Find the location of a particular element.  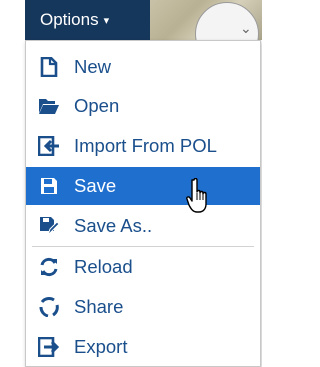

menu-item-save-as: Save As.. is located at coordinates (143, 226).